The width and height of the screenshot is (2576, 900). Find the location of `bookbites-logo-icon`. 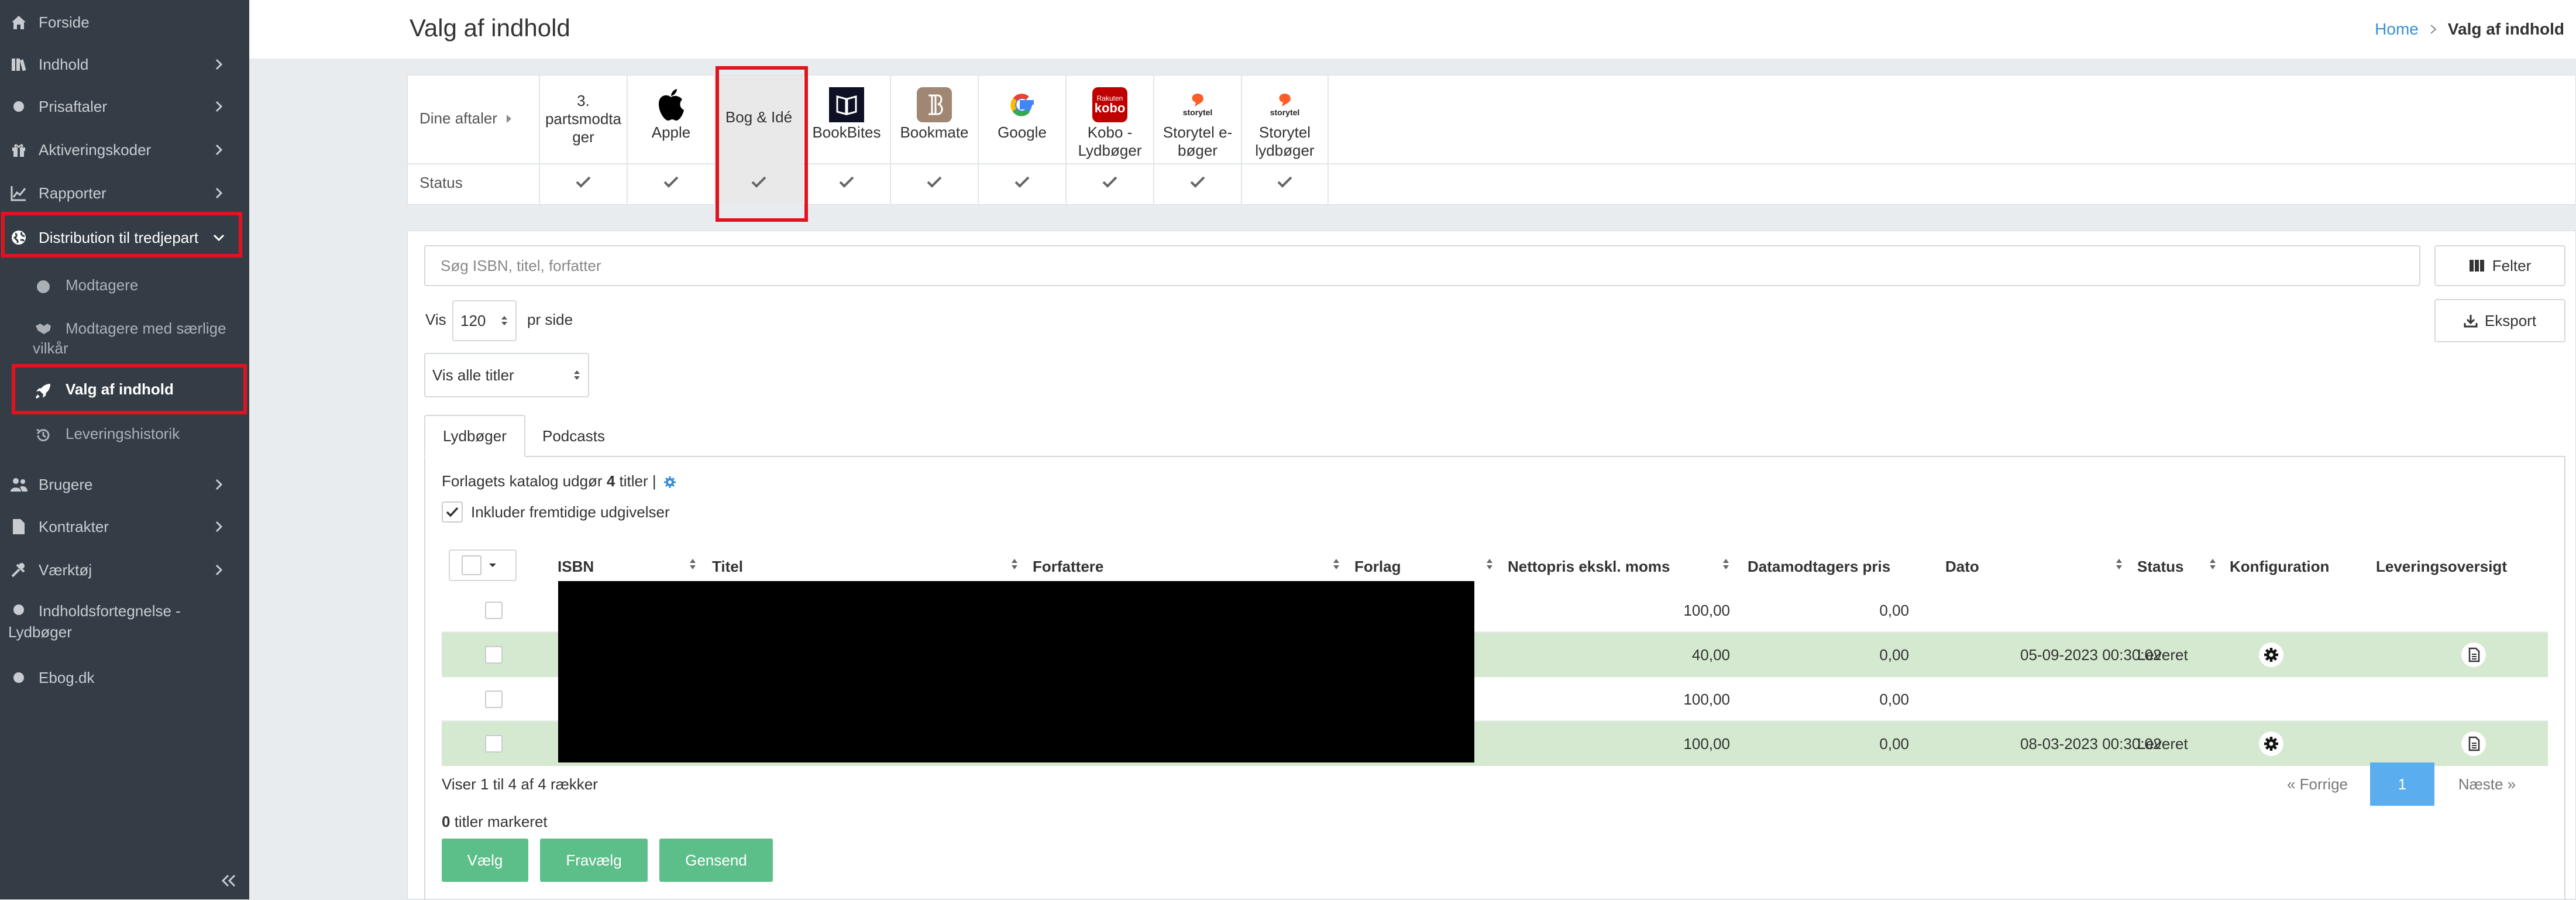

bookbites-logo-icon is located at coordinates (846, 104).